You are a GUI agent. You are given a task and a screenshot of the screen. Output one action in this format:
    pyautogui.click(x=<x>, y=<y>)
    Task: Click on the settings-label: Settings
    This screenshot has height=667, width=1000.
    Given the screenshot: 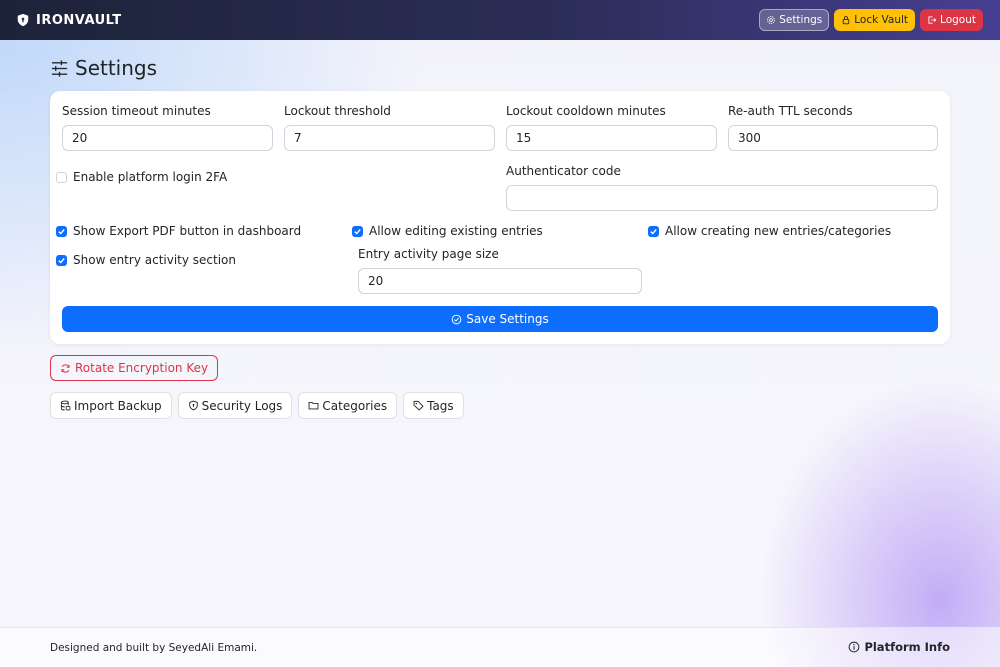 What is the action you would take?
    pyautogui.click(x=801, y=20)
    